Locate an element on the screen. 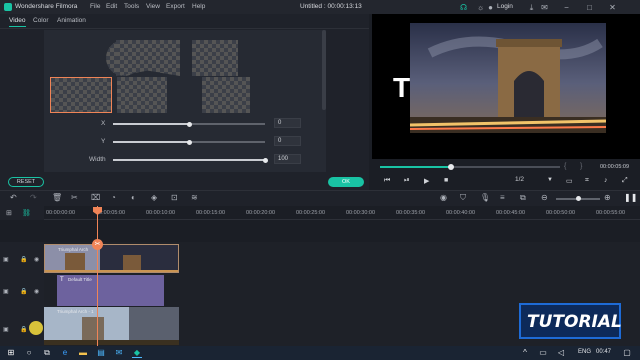 The width and height of the screenshot is (640, 360). menu-tools: Tools is located at coordinates (131, 6).